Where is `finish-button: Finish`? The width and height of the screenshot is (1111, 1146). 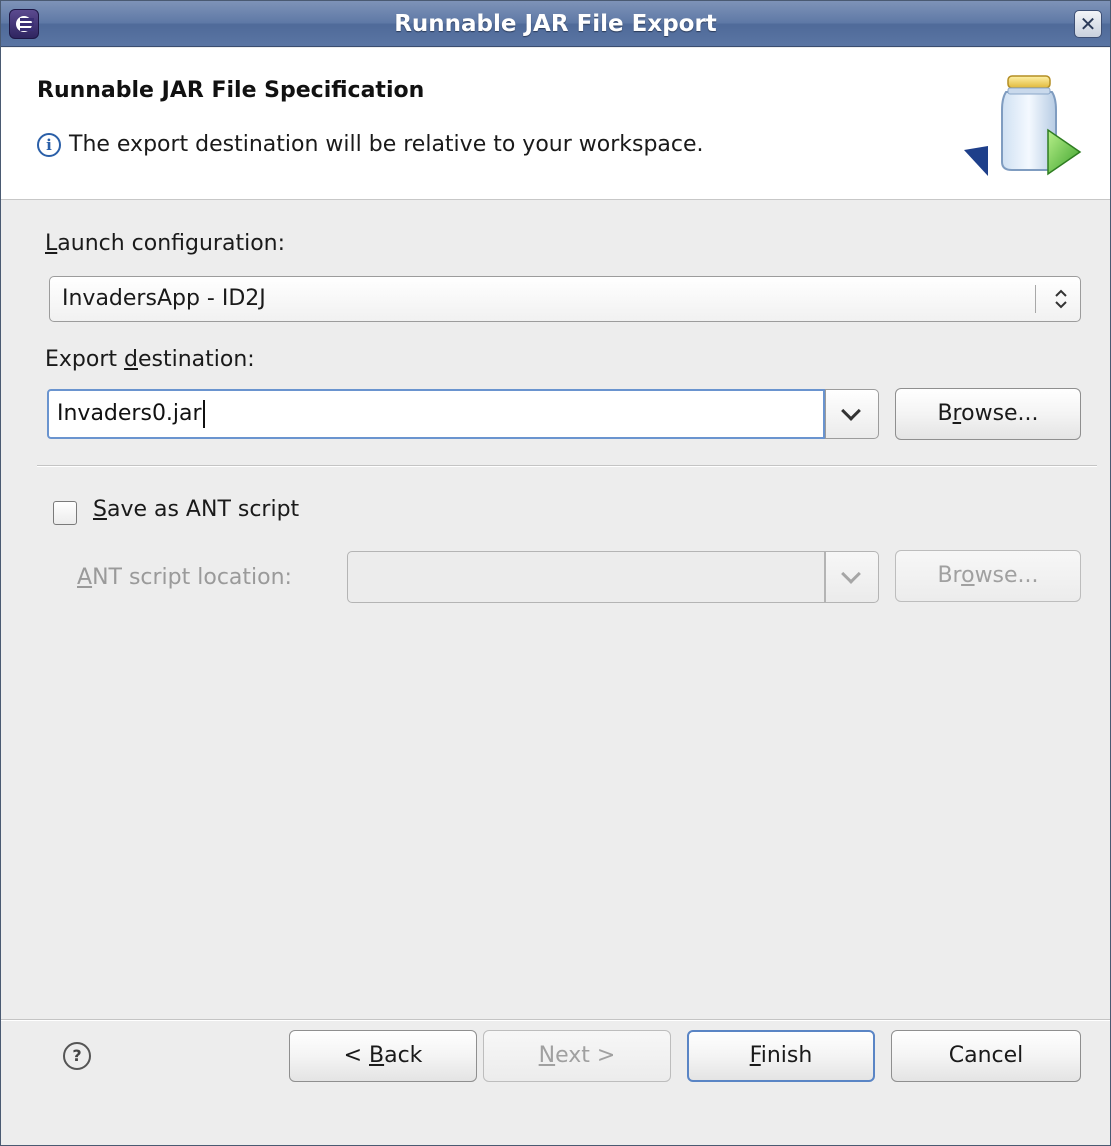
finish-button: Finish is located at coordinates (781, 1056).